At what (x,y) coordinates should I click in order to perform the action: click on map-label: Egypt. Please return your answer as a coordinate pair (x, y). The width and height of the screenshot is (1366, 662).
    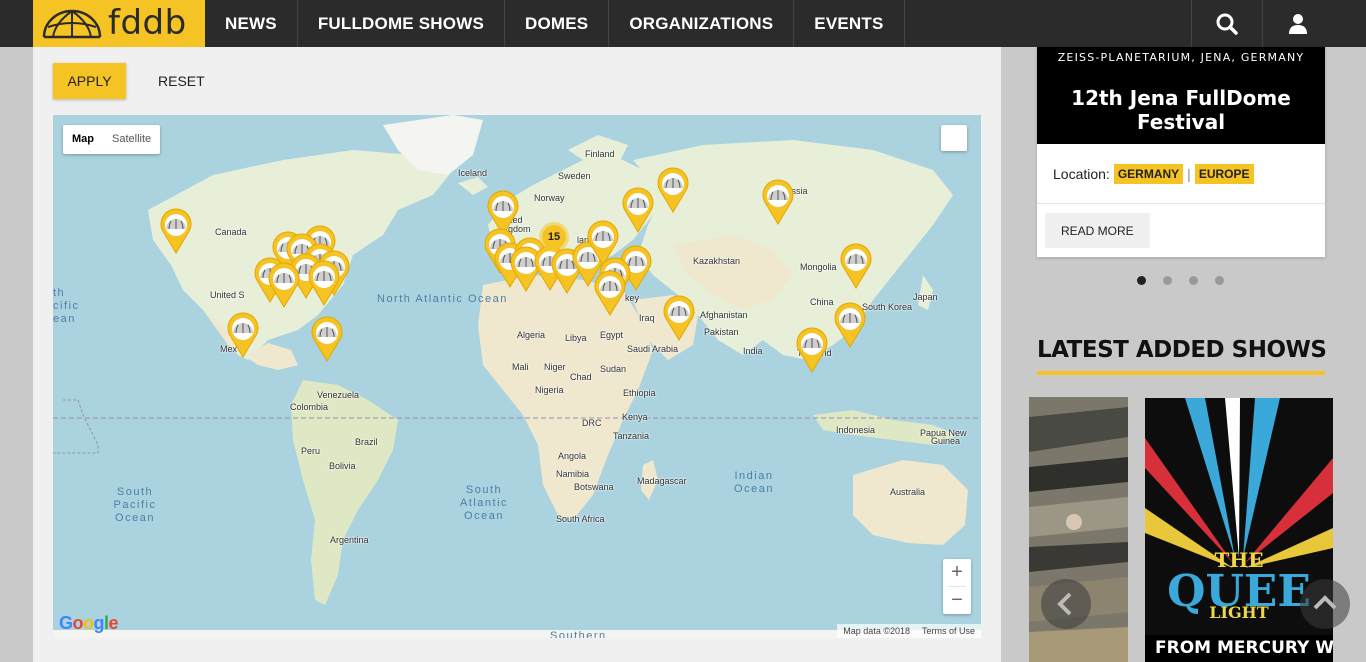
    Looking at the image, I should click on (612, 335).